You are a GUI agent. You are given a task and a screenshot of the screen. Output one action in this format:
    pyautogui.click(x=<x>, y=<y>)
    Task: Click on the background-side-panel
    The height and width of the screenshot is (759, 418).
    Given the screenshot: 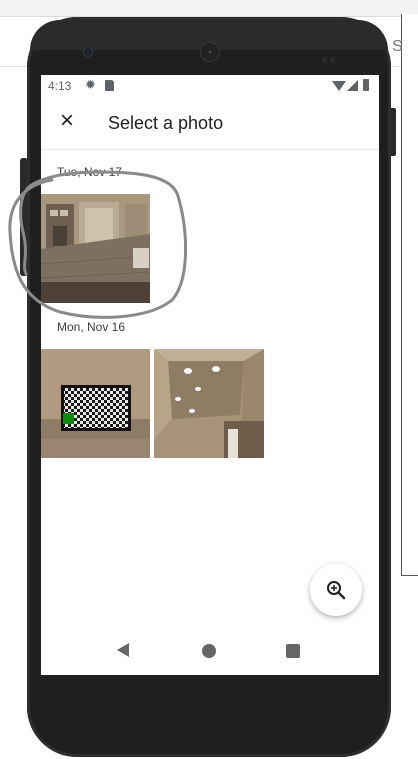 What is the action you would take?
    pyautogui.click(x=409, y=295)
    